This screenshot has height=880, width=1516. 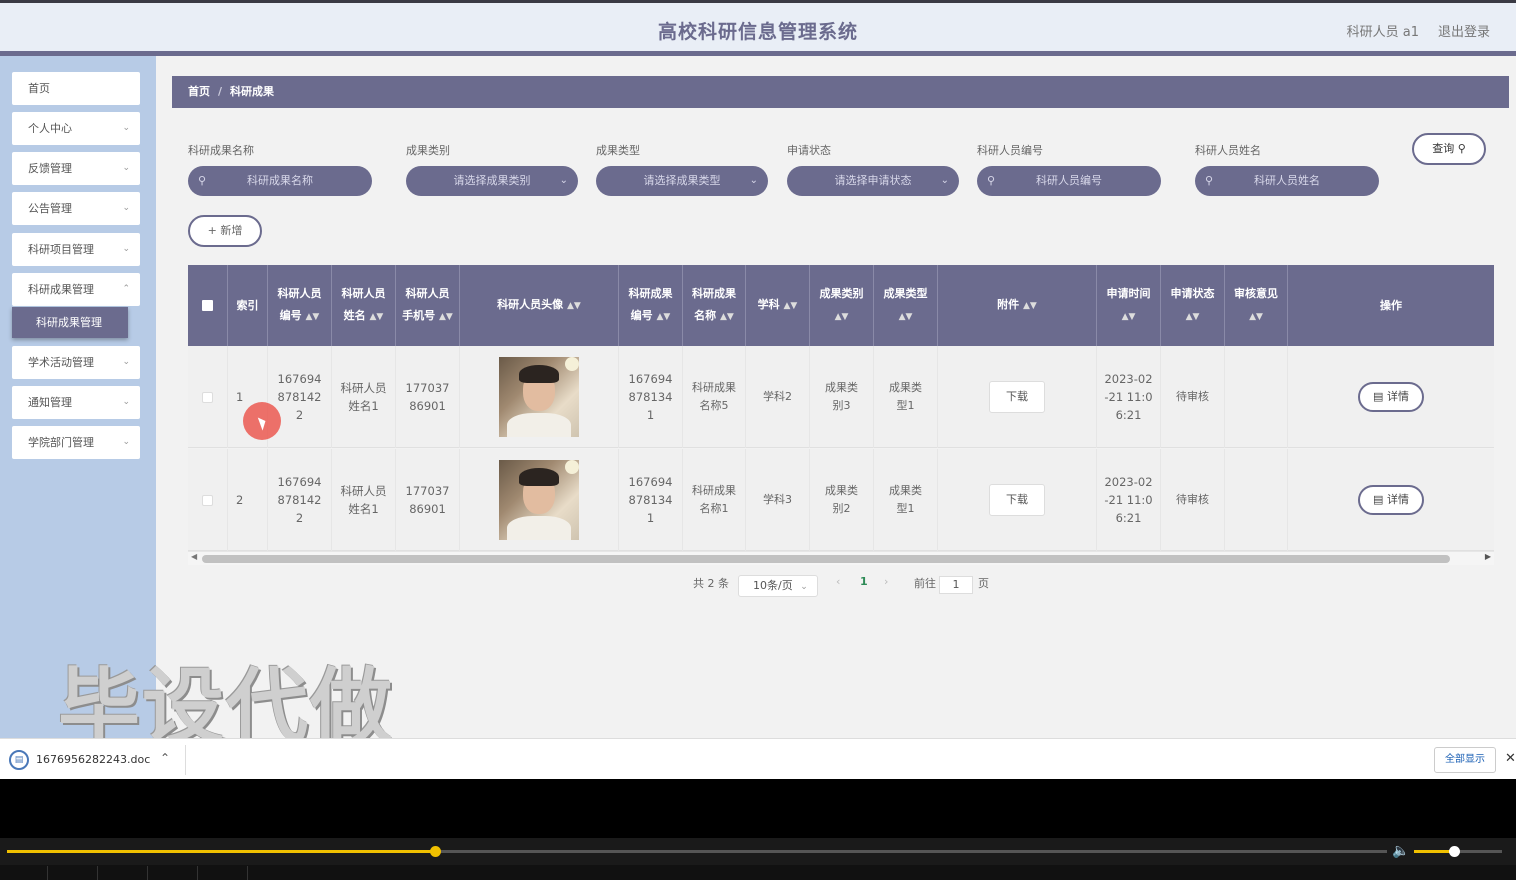 I want to click on select-placeholder: 请选择成果类型, so click(x=682, y=180).